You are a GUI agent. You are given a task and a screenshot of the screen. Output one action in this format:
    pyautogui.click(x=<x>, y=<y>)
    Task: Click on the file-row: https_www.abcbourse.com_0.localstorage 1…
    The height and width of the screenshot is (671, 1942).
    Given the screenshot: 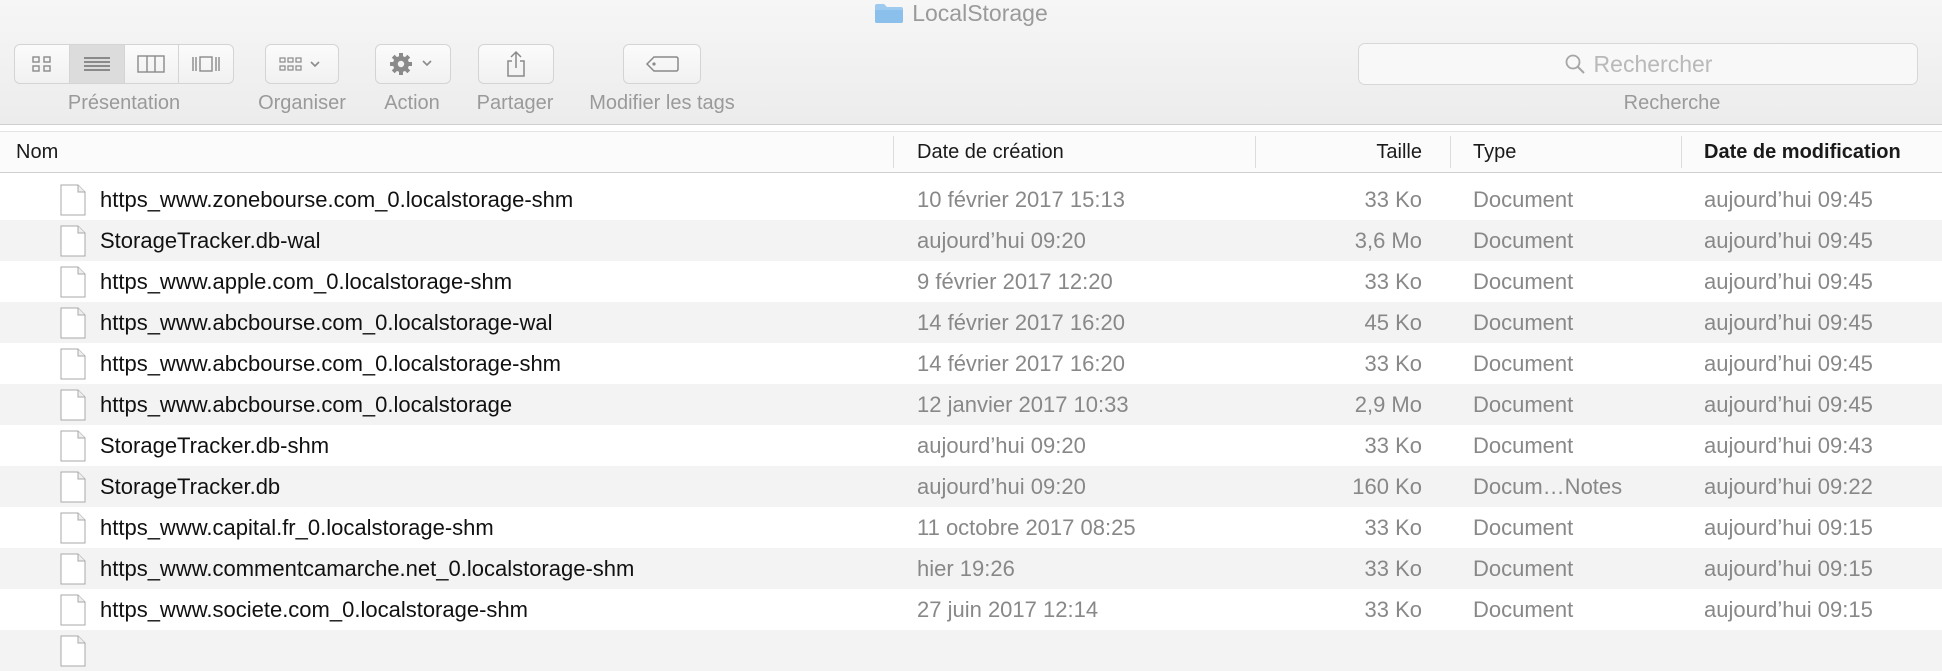 What is the action you would take?
    pyautogui.click(x=971, y=404)
    